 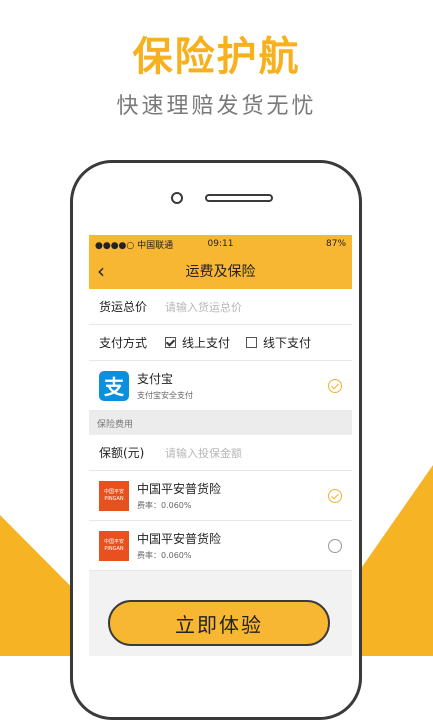 I want to click on online-pay-option: 线上支付, so click(x=197, y=342).